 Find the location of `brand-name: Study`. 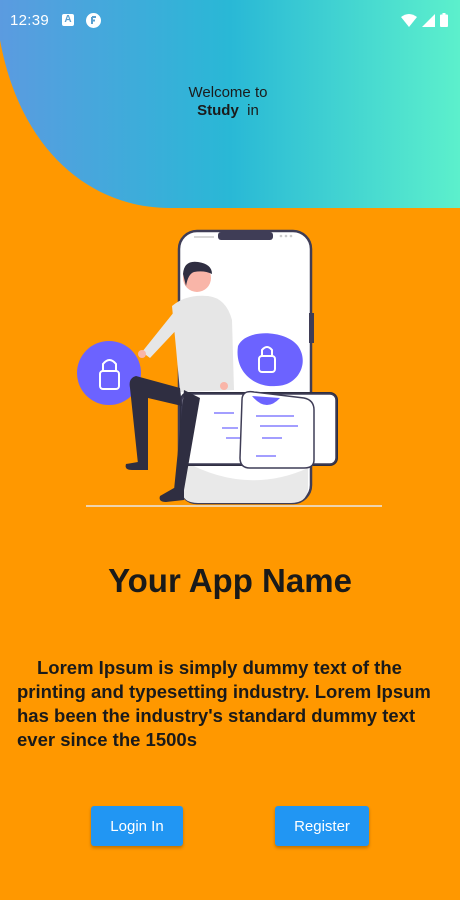

brand-name: Study is located at coordinates (218, 110).